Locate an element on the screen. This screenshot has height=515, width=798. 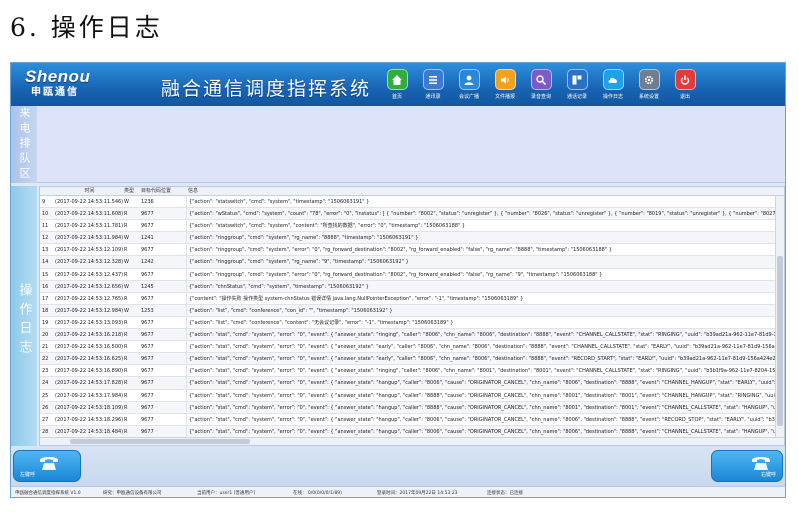
app-title: 融合通信调度指挥系统 is located at coordinates (266, 89).